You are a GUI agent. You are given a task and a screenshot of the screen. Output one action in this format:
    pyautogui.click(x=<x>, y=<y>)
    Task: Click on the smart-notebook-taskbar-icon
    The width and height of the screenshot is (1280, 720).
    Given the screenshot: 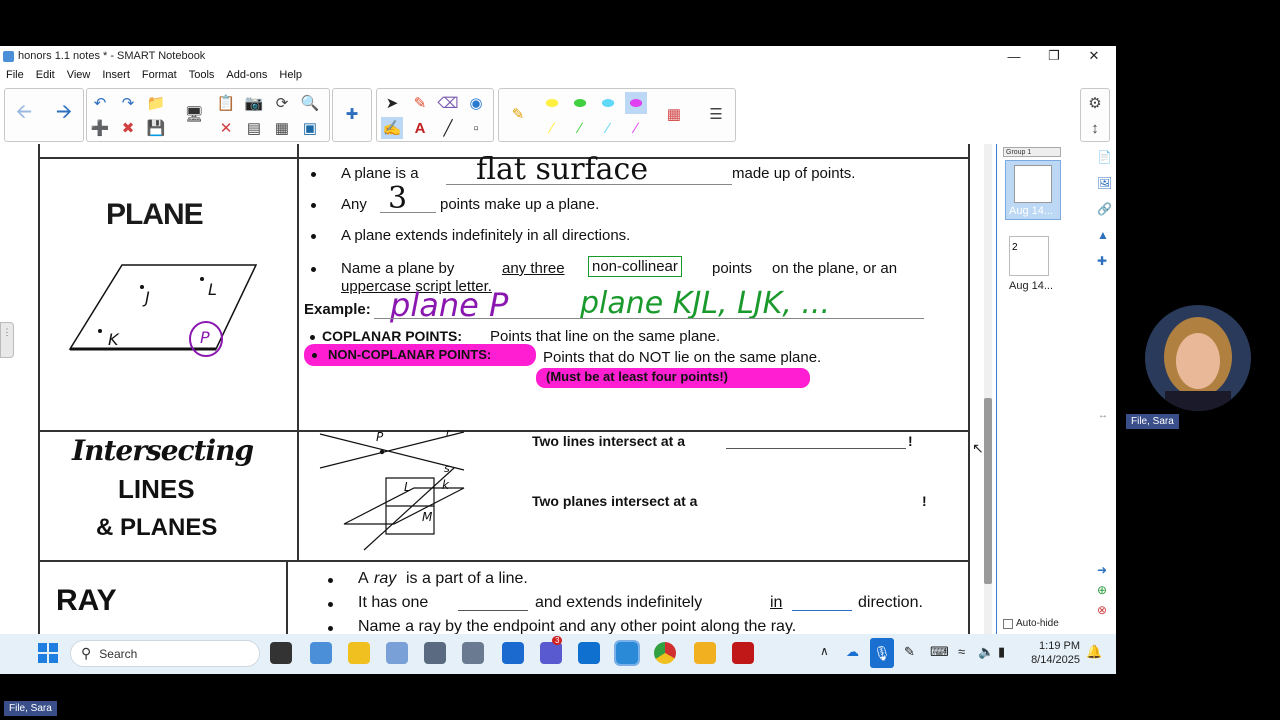 What is the action you would take?
    pyautogui.click(x=627, y=653)
    